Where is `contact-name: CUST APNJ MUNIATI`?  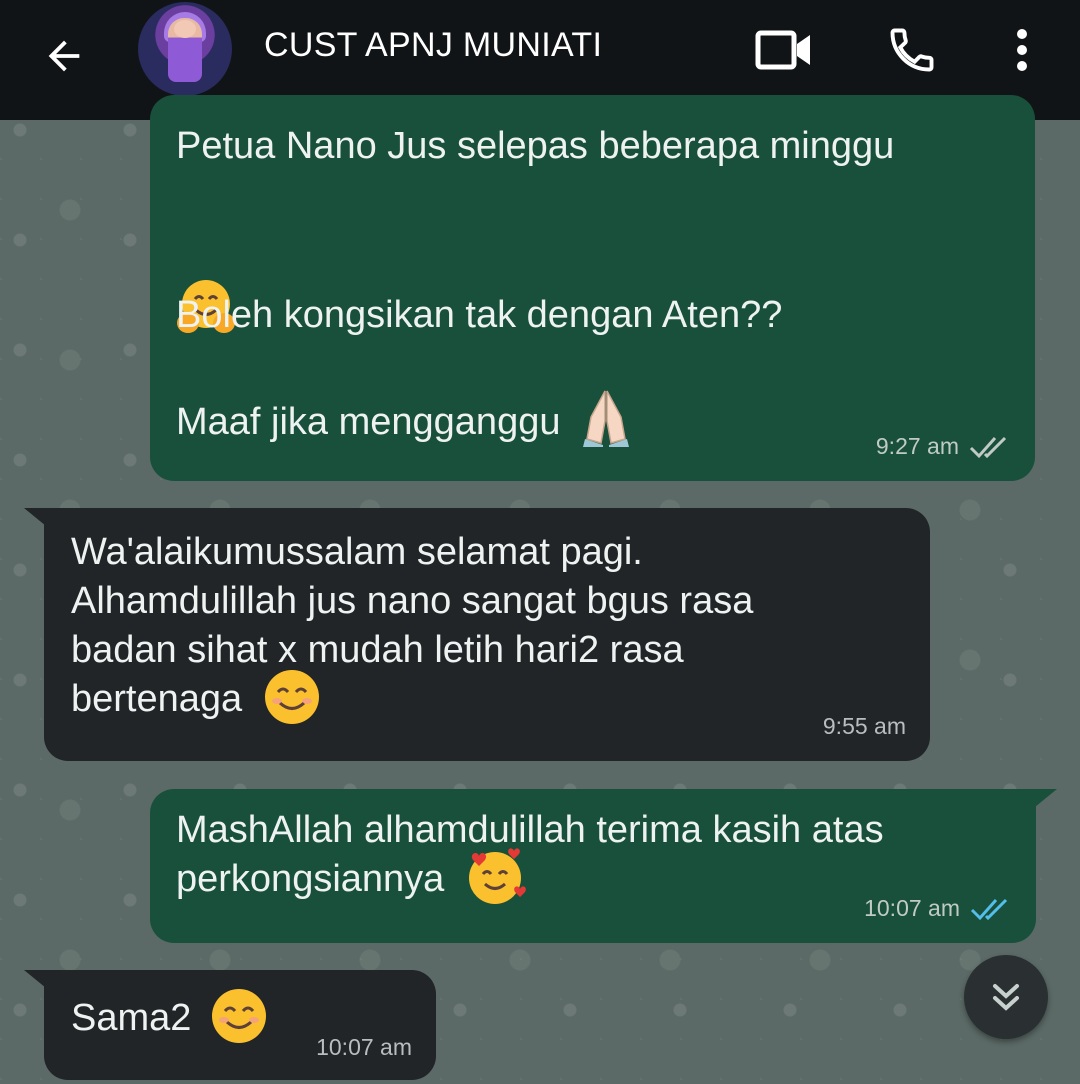
contact-name: CUST APNJ MUNIATI is located at coordinates (433, 45).